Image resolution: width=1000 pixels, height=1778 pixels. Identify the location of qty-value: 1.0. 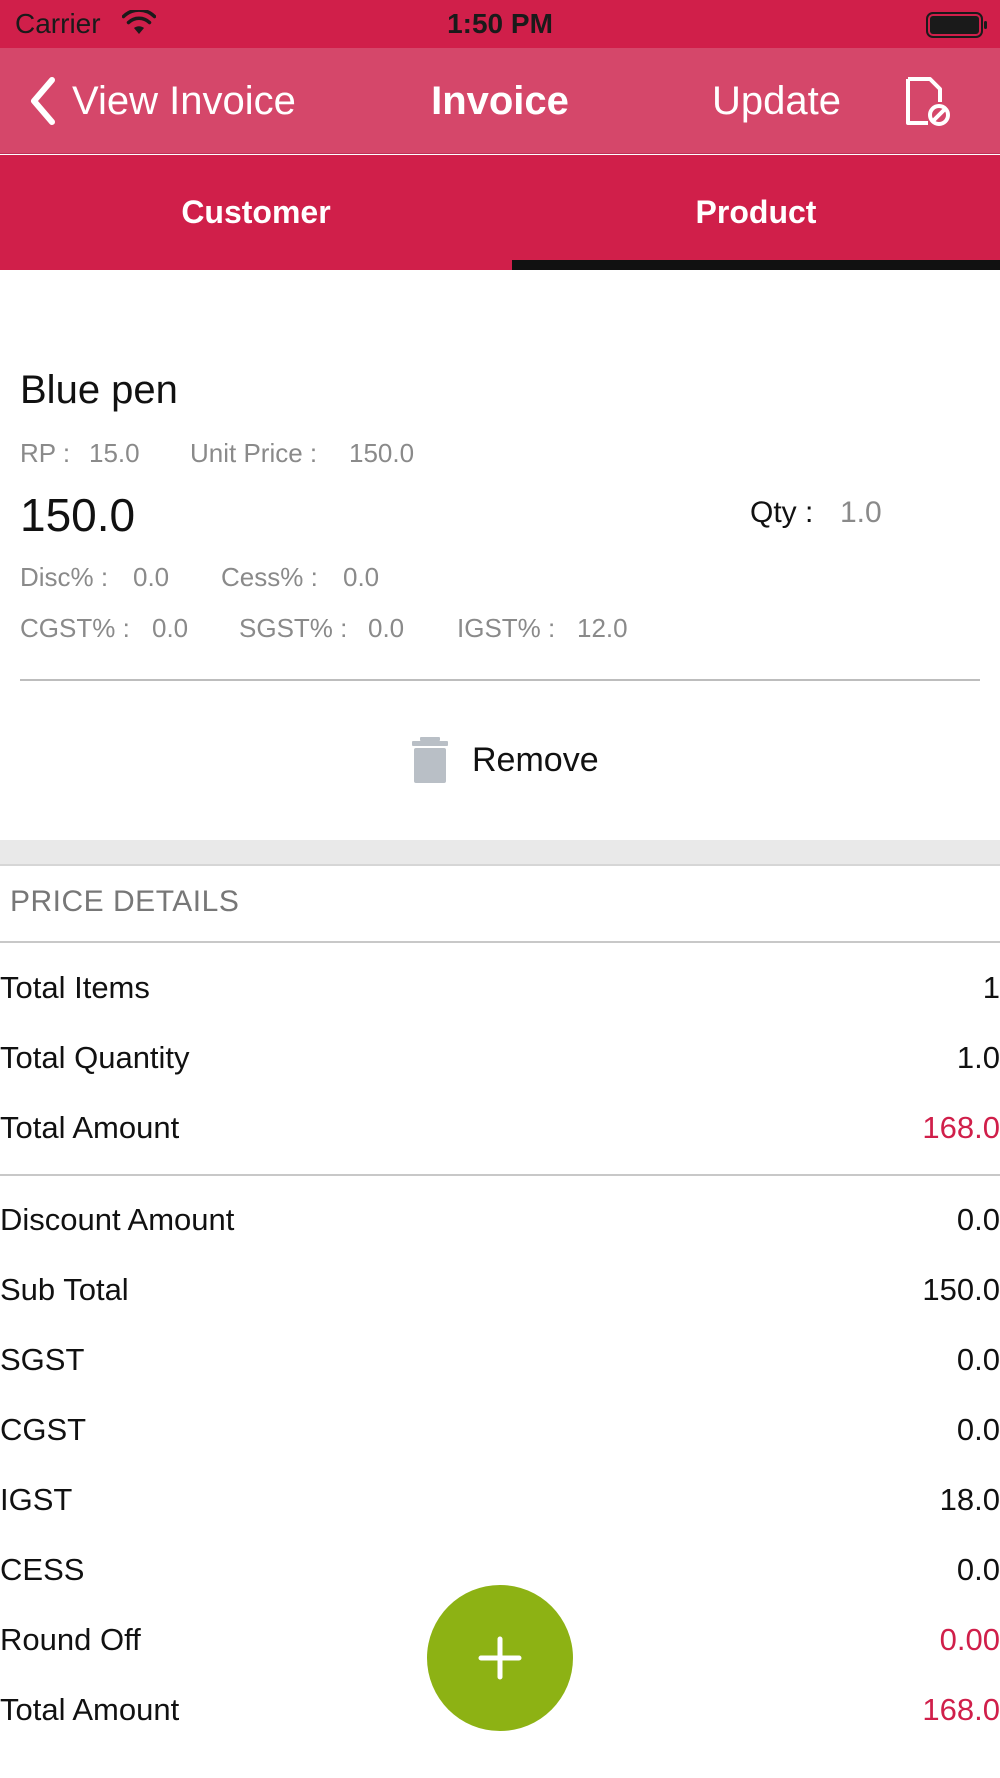
(861, 513).